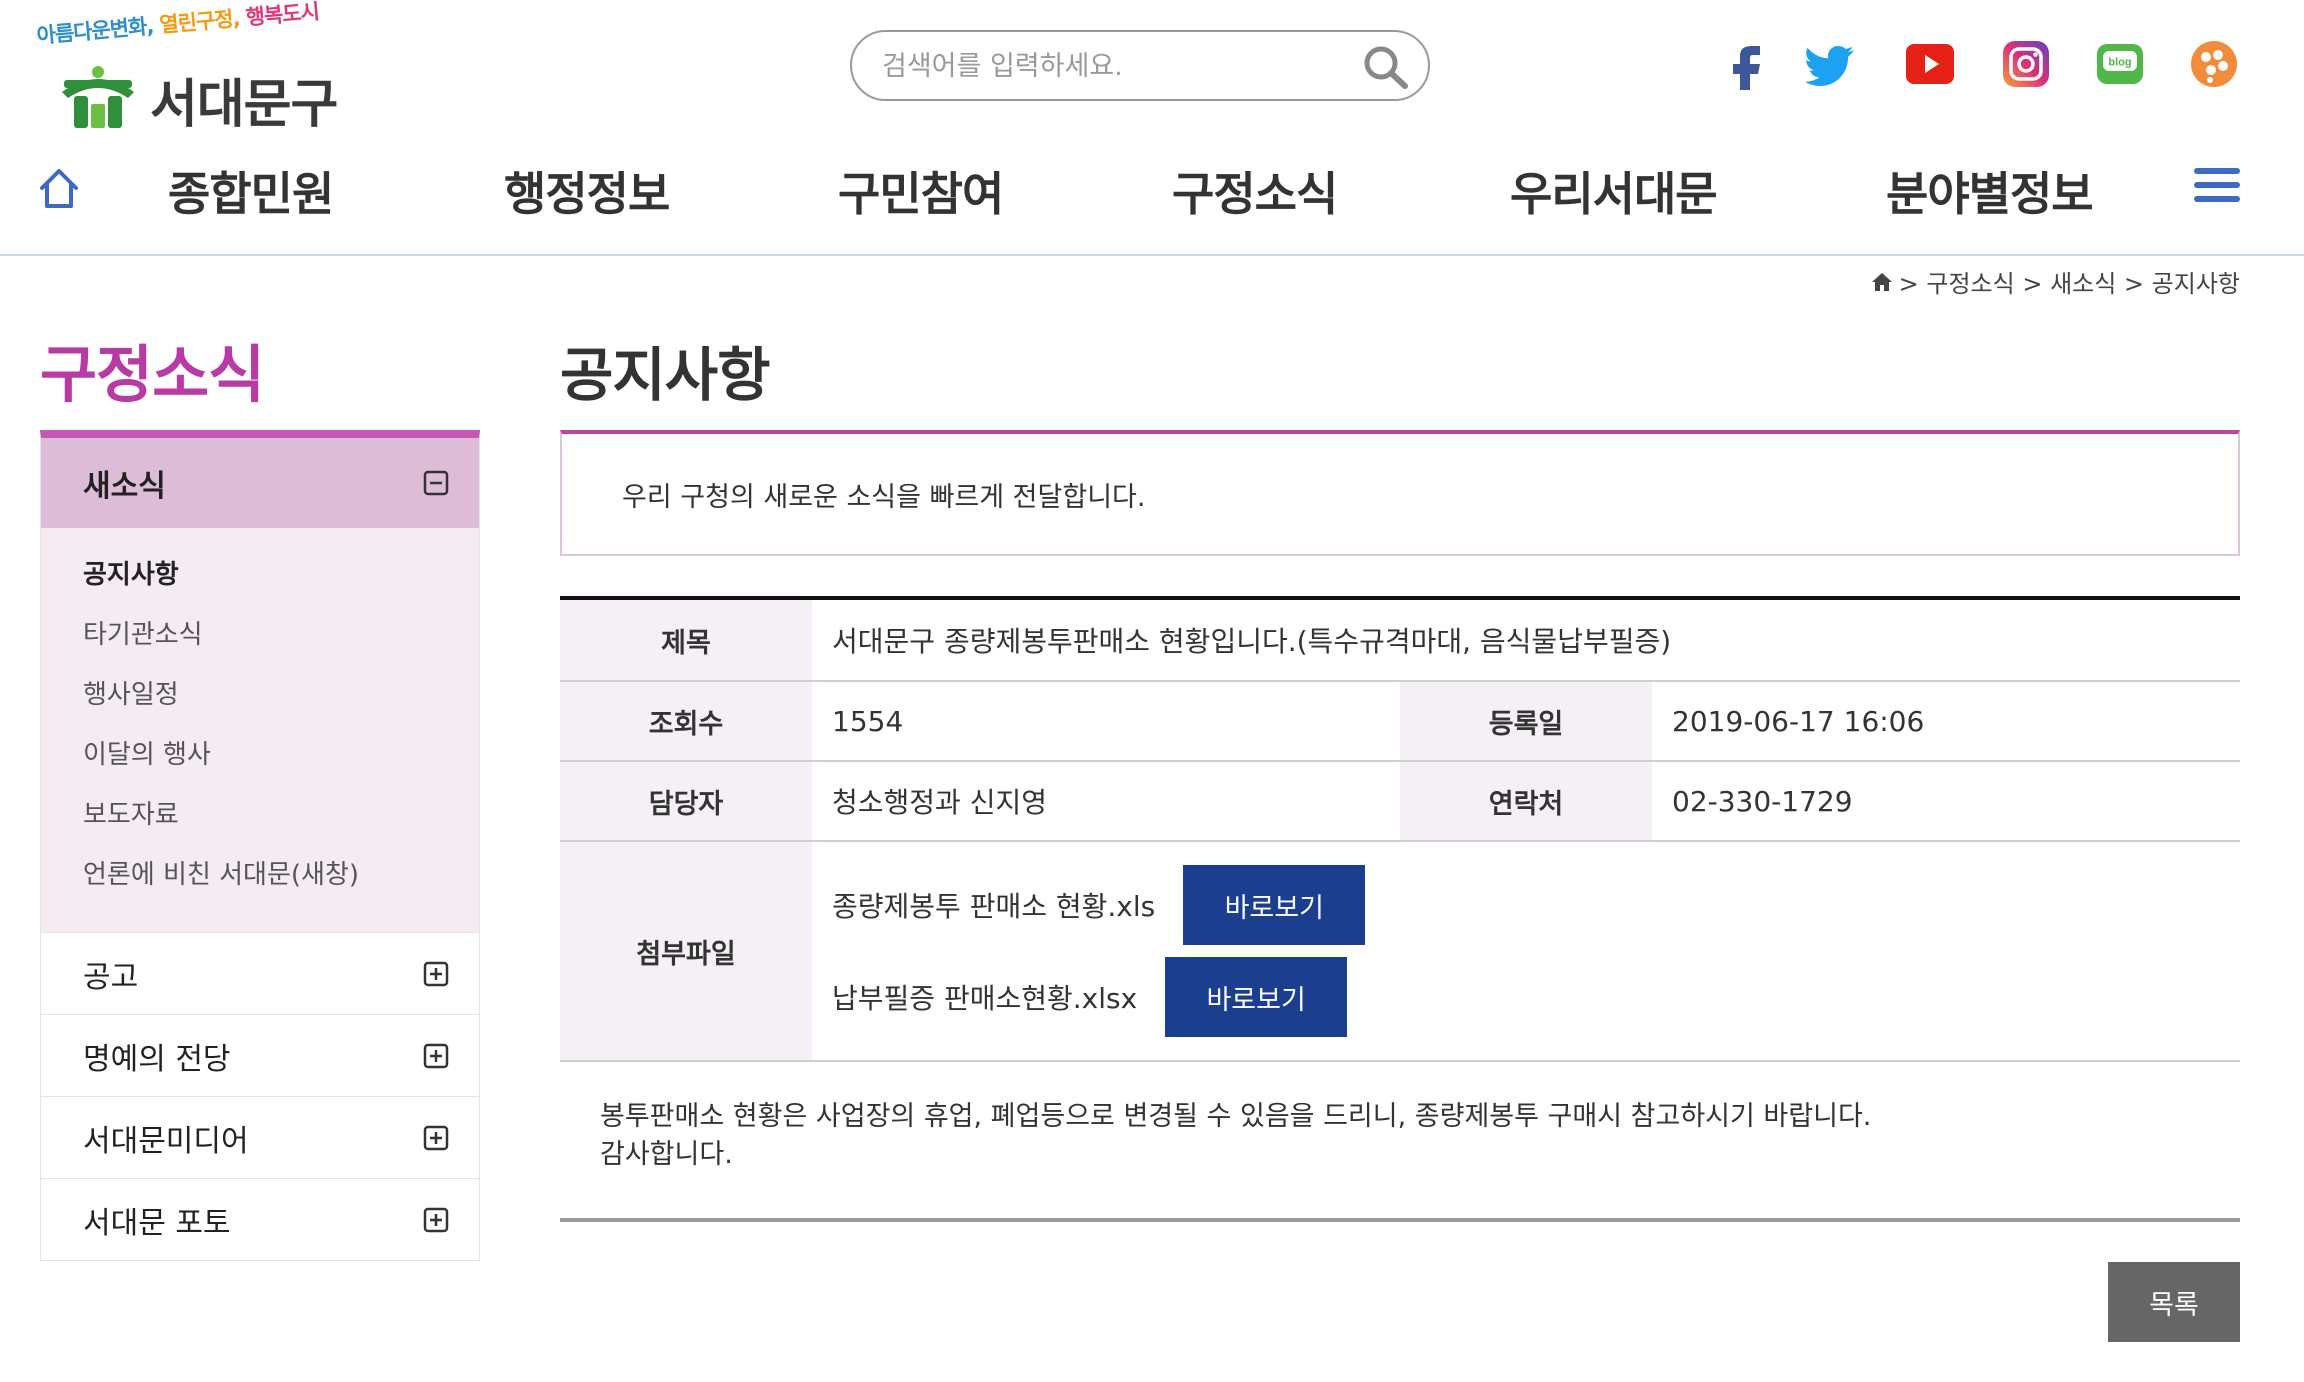 This screenshot has height=1382, width=2304. I want to click on logo-slogan-part-2: 열린구정,, so click(199, 22).